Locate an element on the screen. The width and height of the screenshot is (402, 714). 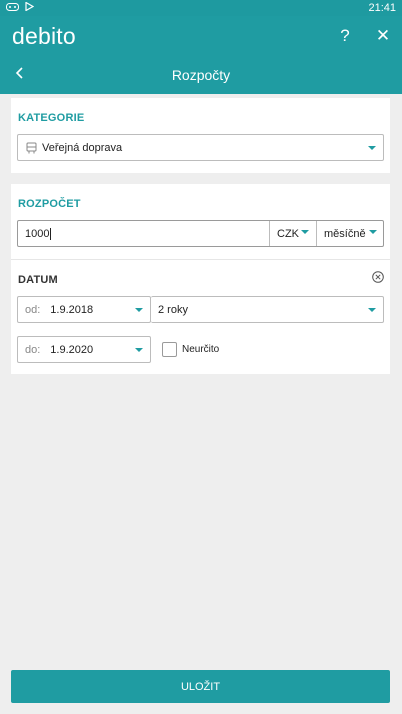
page-title: Rozpočty is located at coordinates (201, 75).